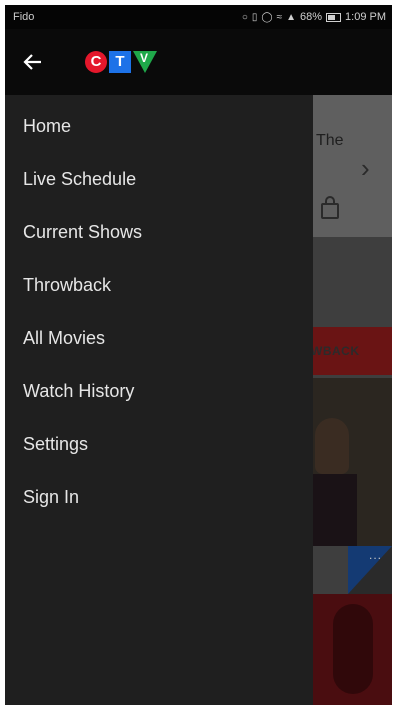 This screenshot has width=395, height=707. What do you see at coordinates (352, 462) in the screenshot?
I see `background-show-image` at bounding box center [352, 462].